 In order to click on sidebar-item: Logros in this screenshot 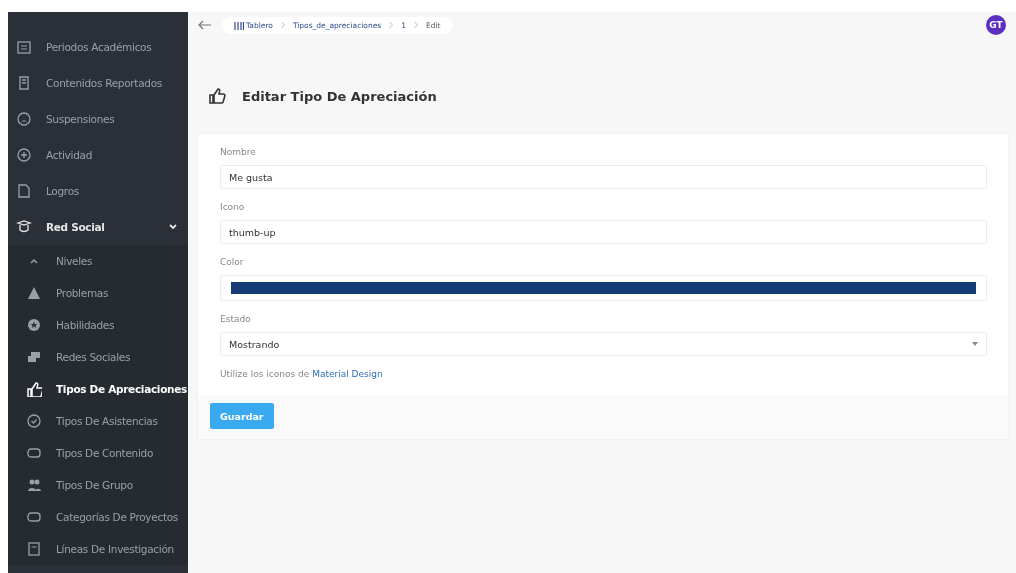, I will do `click(98, 191)`.